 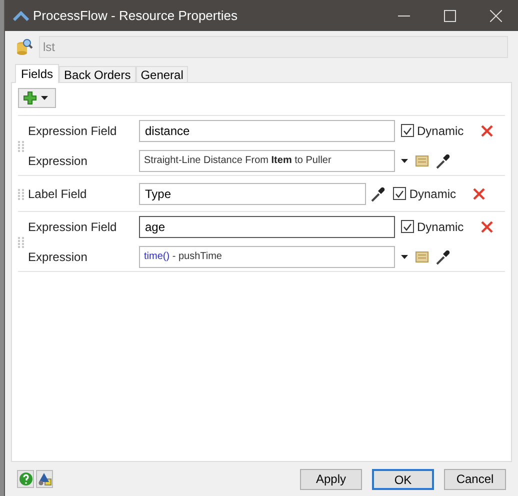 I want to click on tab: Back Orders, so click(x=97, y=74).